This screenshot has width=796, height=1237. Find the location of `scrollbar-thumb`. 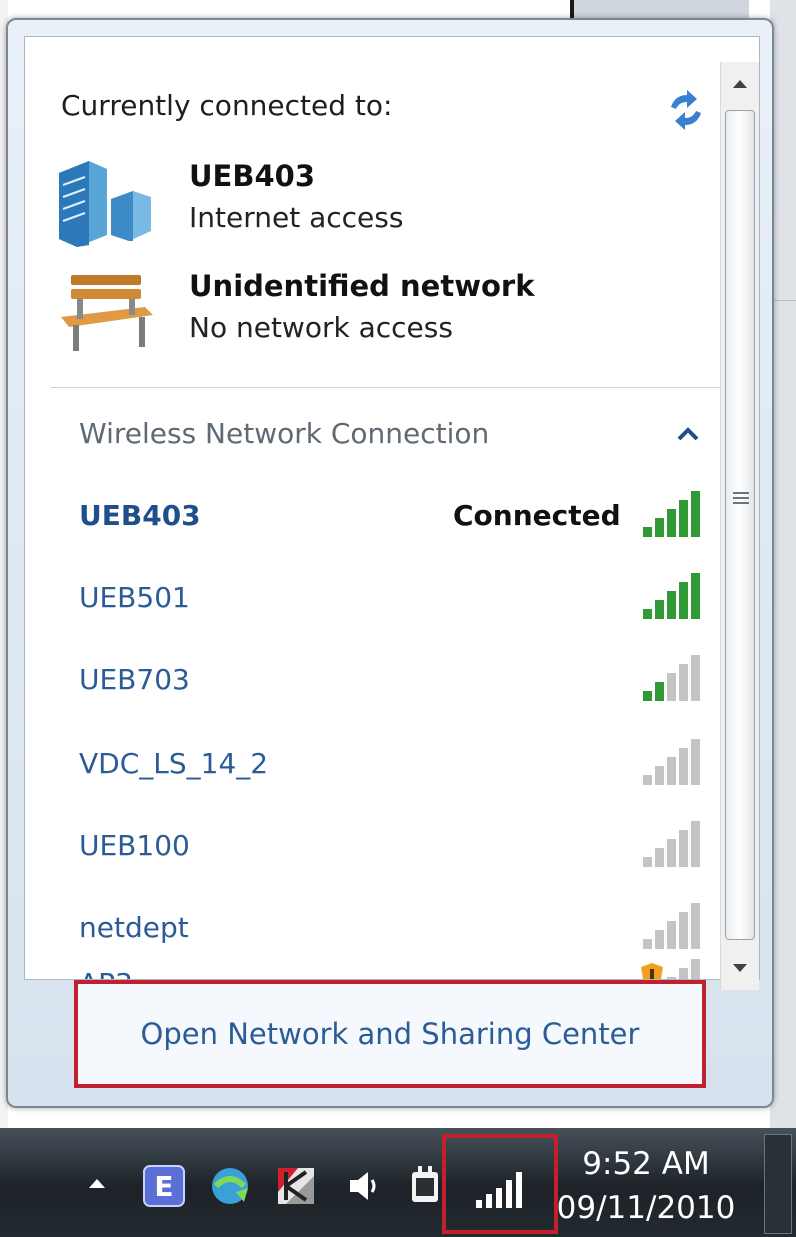

scrollbar-thumb is located at coordinates (740, 525).